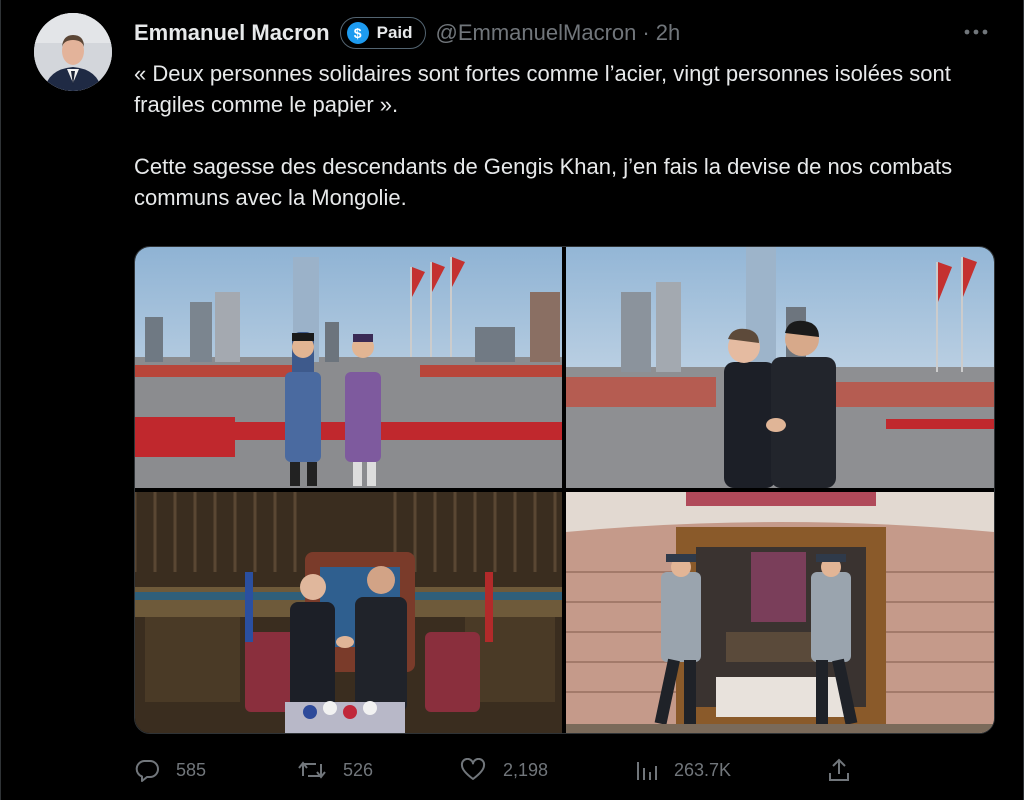 The width and height of the screenshot is (1024, 800). I want to click on author-handle: @EmmanuelMacron, so click(536, 33).